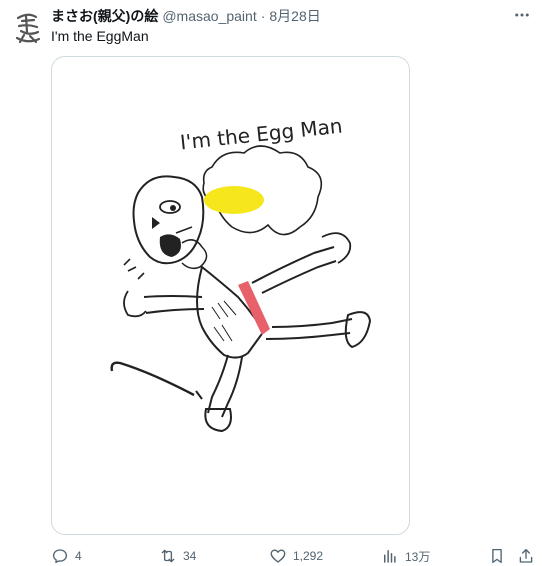 The height and width of the screenshot is (566, 542). Describe the element at coordinates (60, 556) in the screenshot. I see `reply-icon` at that location.